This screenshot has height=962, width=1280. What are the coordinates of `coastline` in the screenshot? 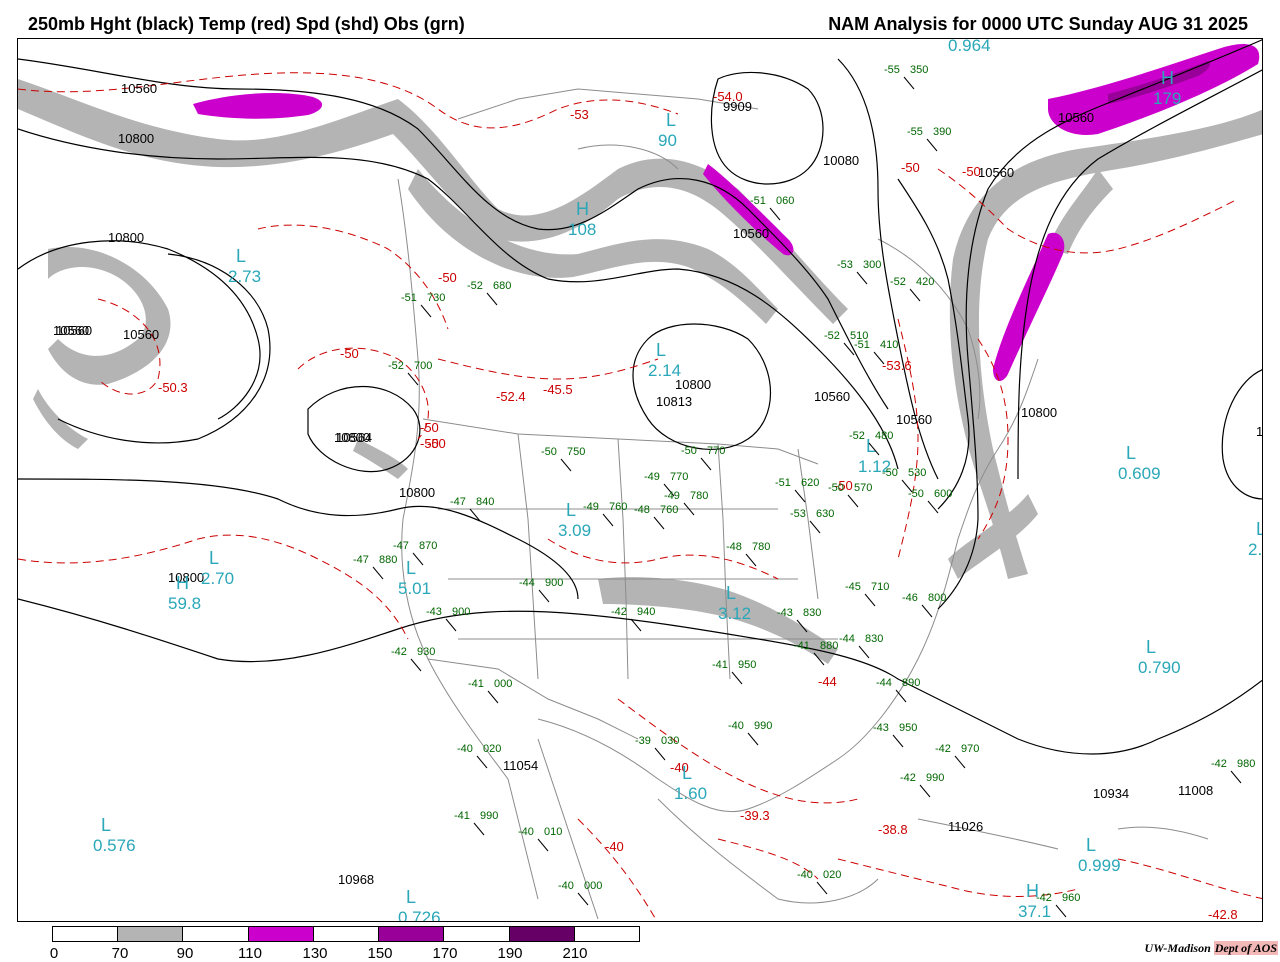 It's located at (988, 834).